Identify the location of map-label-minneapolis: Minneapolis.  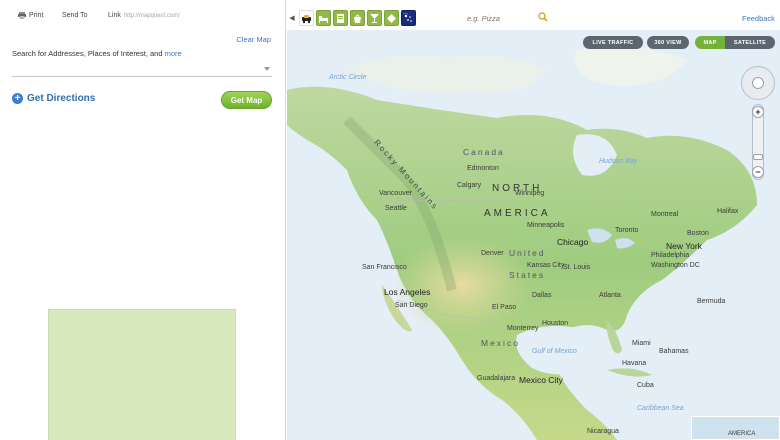
(546, 225).